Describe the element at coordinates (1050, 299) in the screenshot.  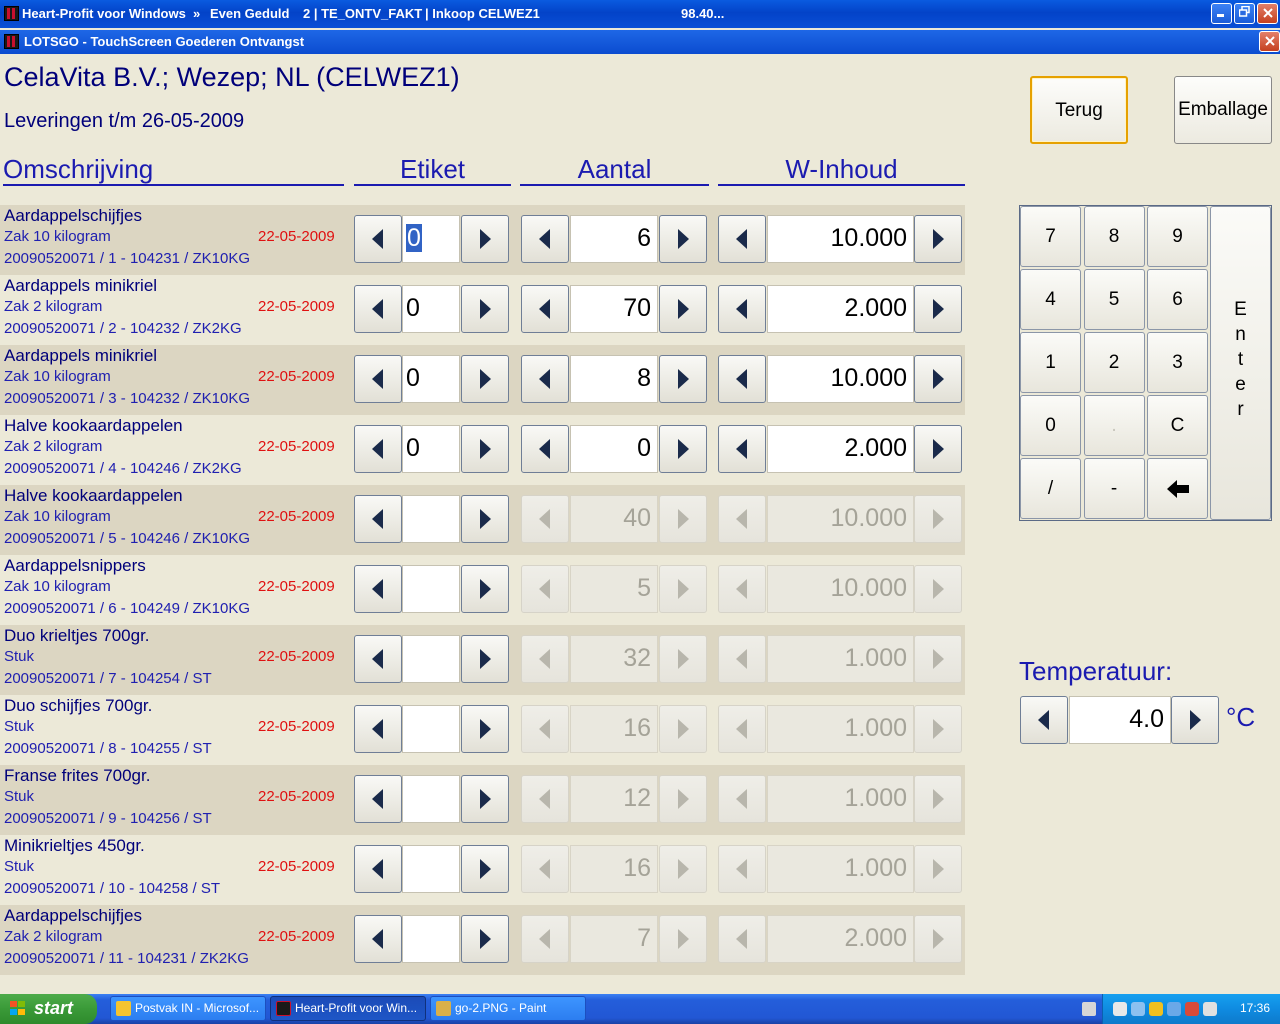
I see `key-4: 4` at that location.